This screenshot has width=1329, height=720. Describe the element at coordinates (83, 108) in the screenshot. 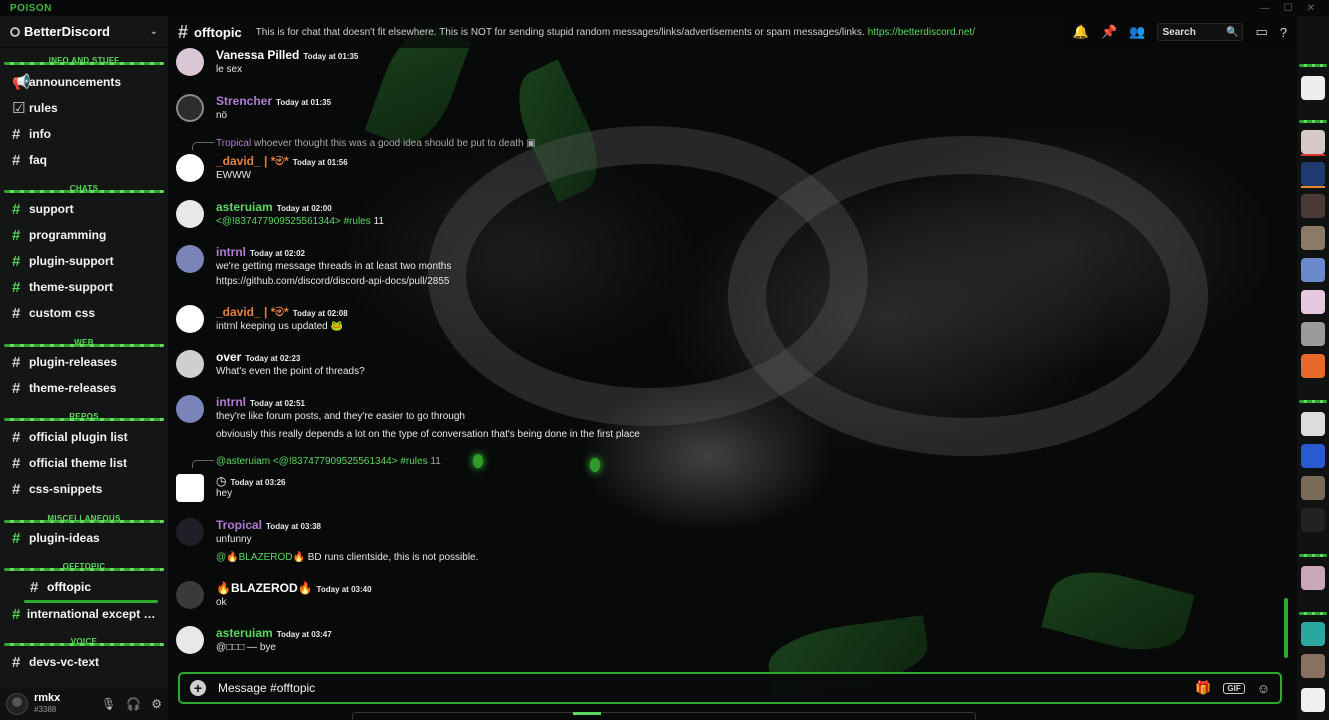

I see `channel-rules: ☑ rules` at that location.